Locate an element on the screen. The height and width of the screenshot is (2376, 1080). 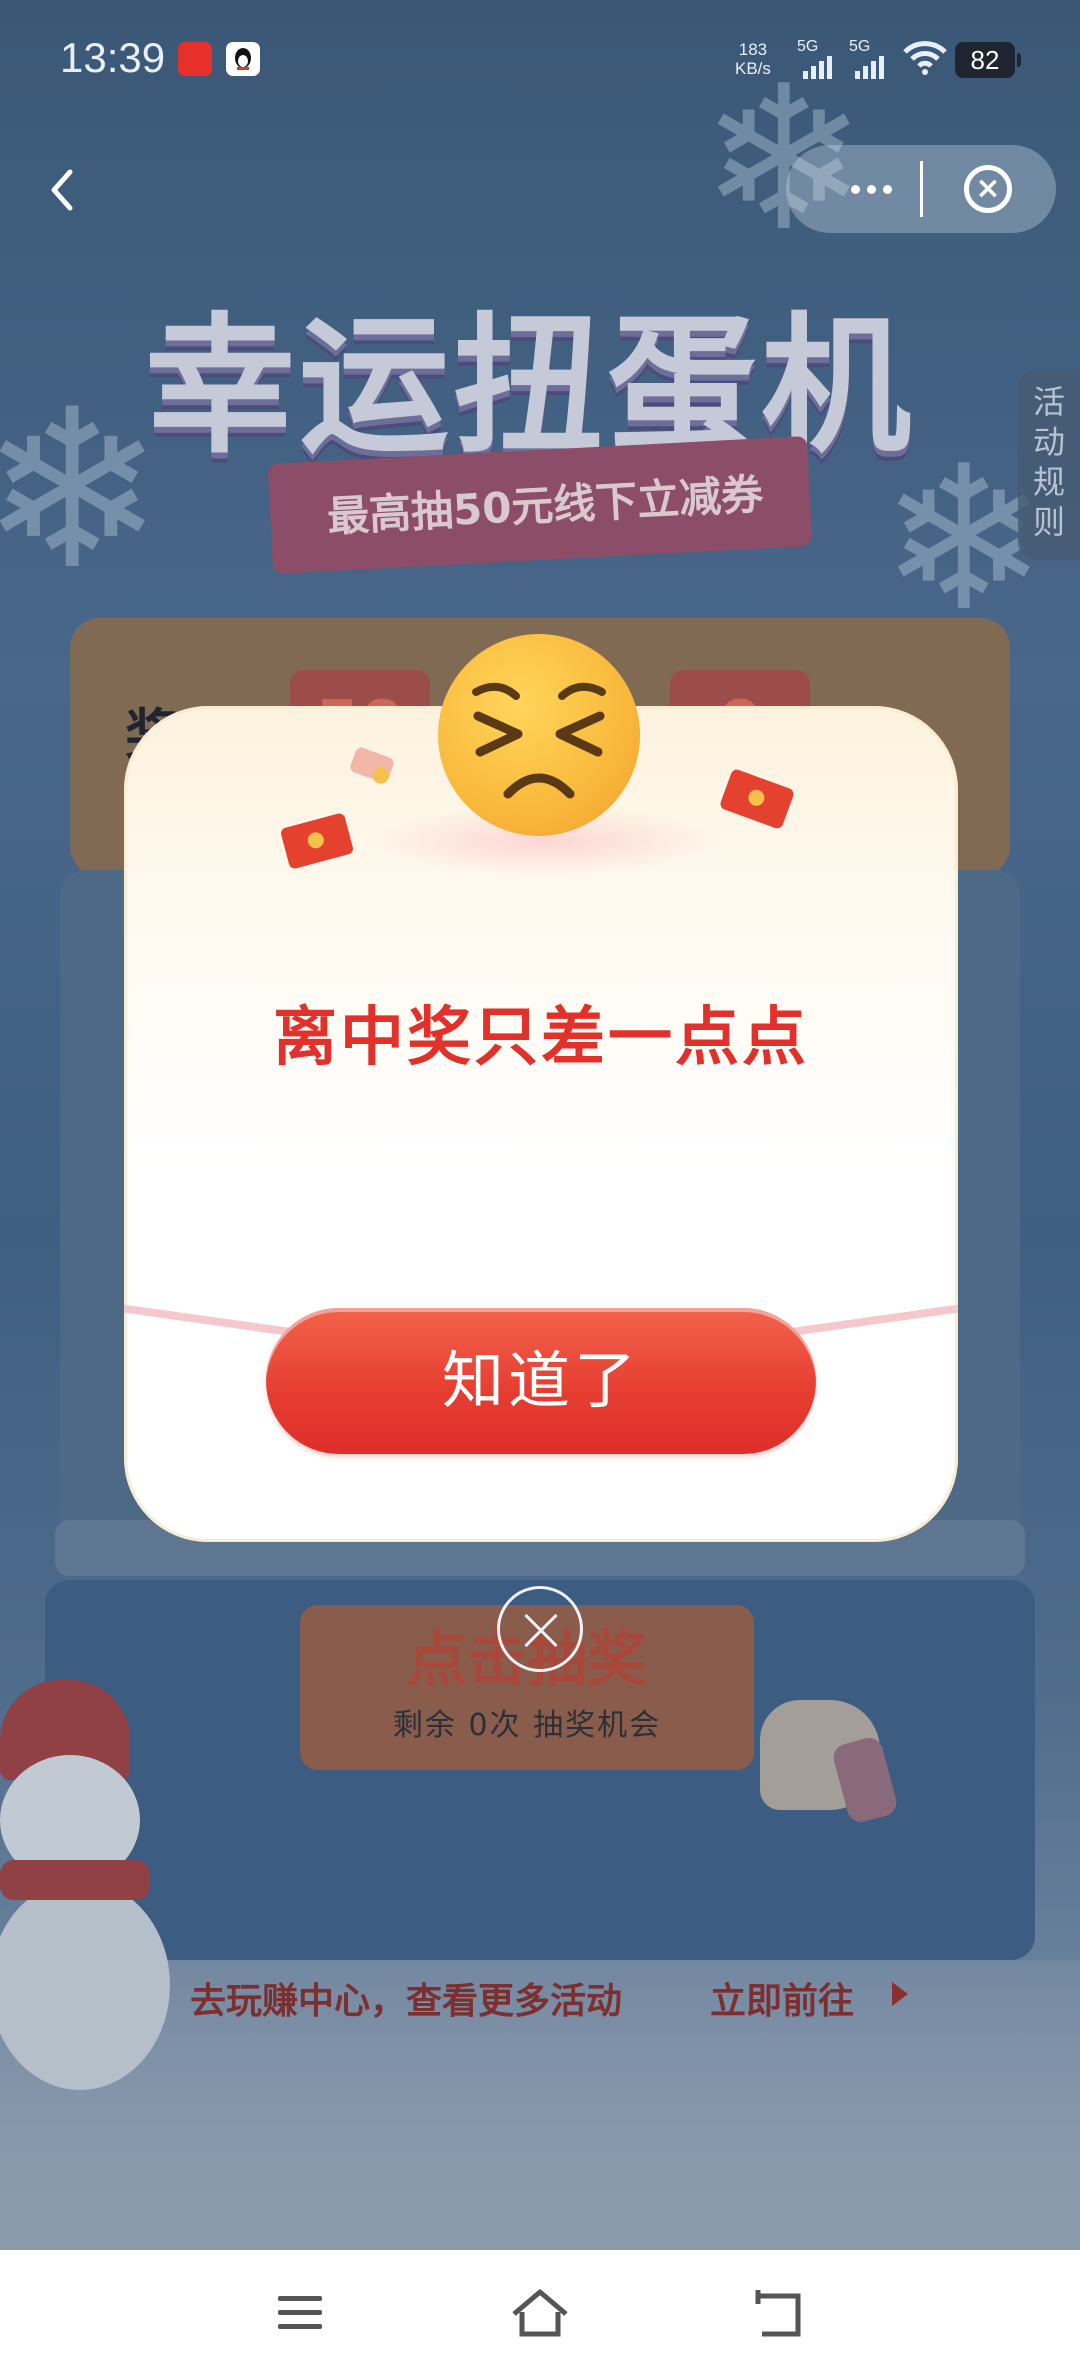
rules-char: 则 is located at coordinates (1048, 522).